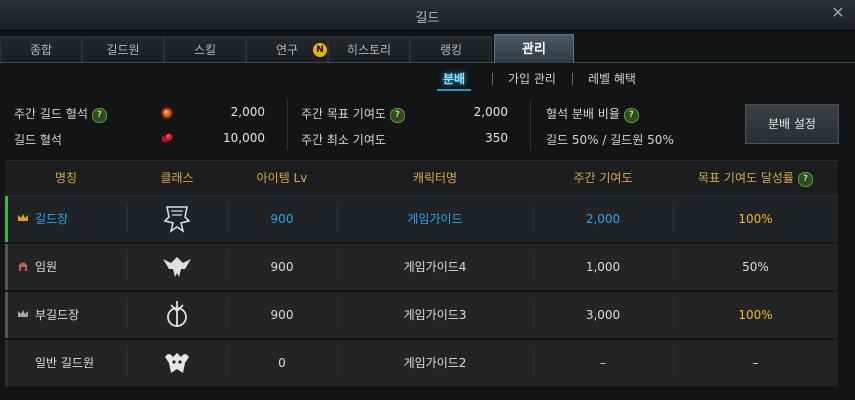  I want to click on weekly-target-value: 2,000, so click(490, 112).